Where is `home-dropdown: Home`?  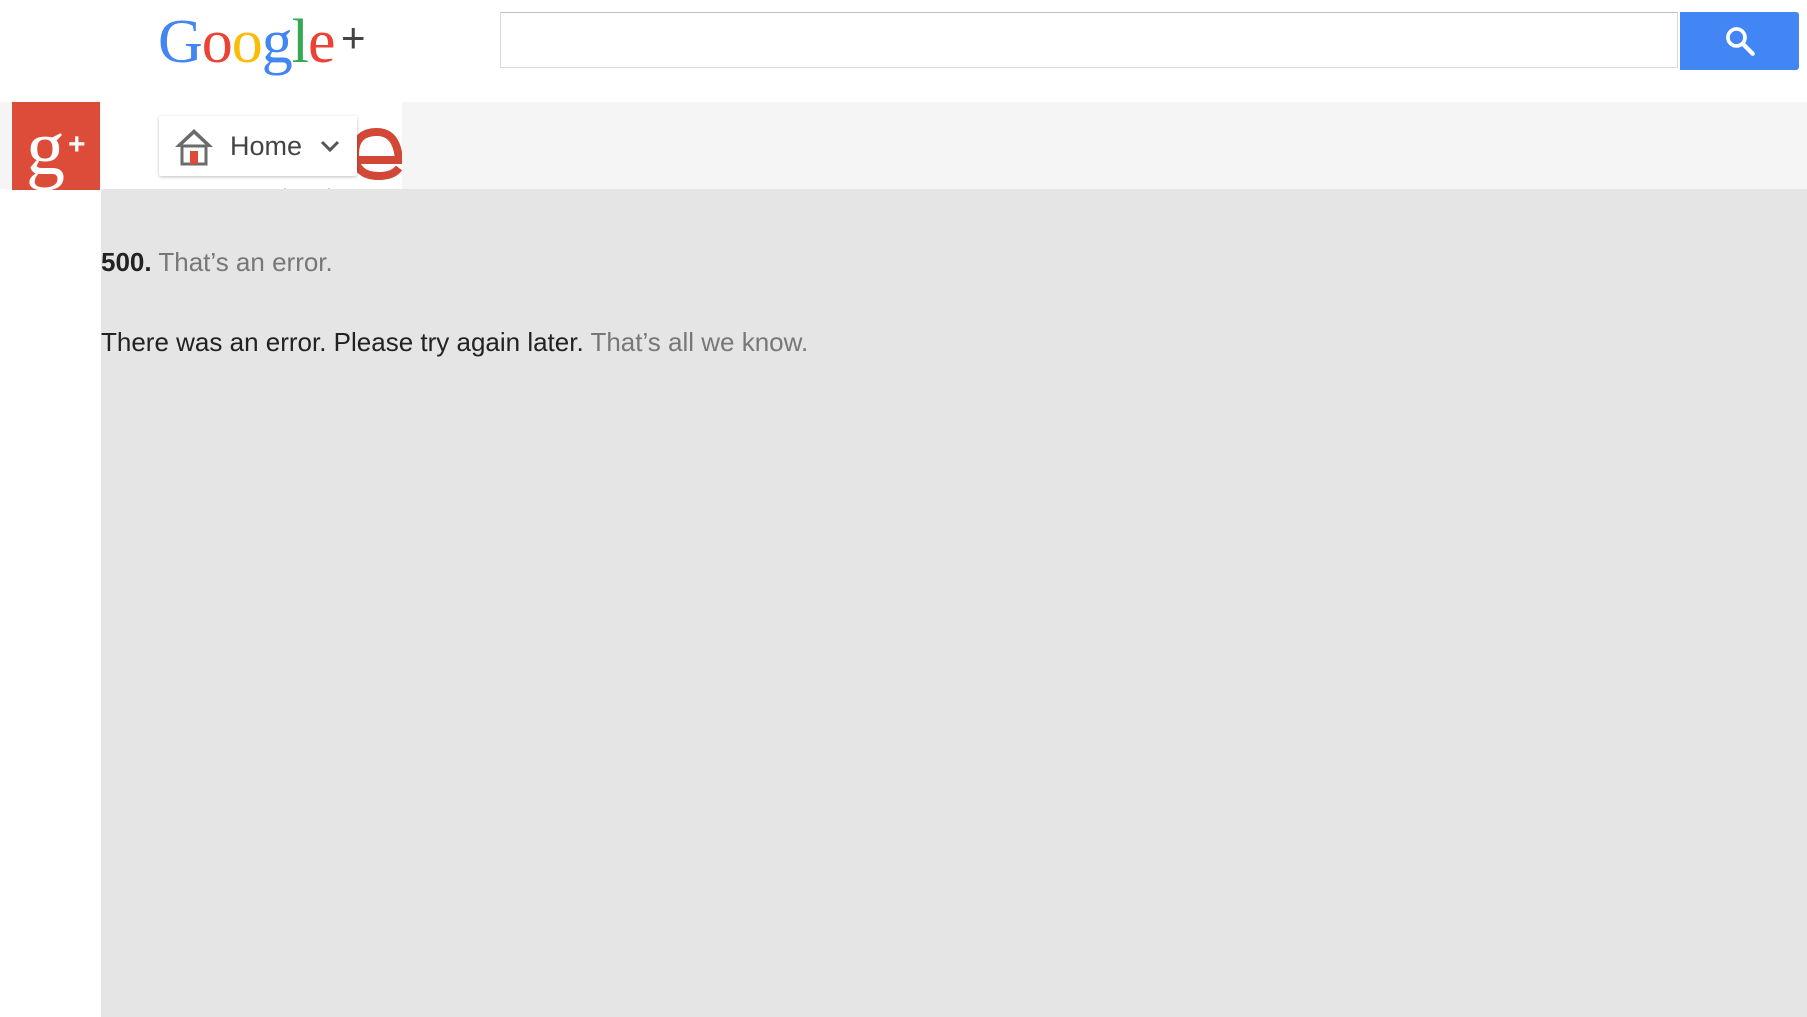
home-dropdown: Home is located at coordinates (258, 146).